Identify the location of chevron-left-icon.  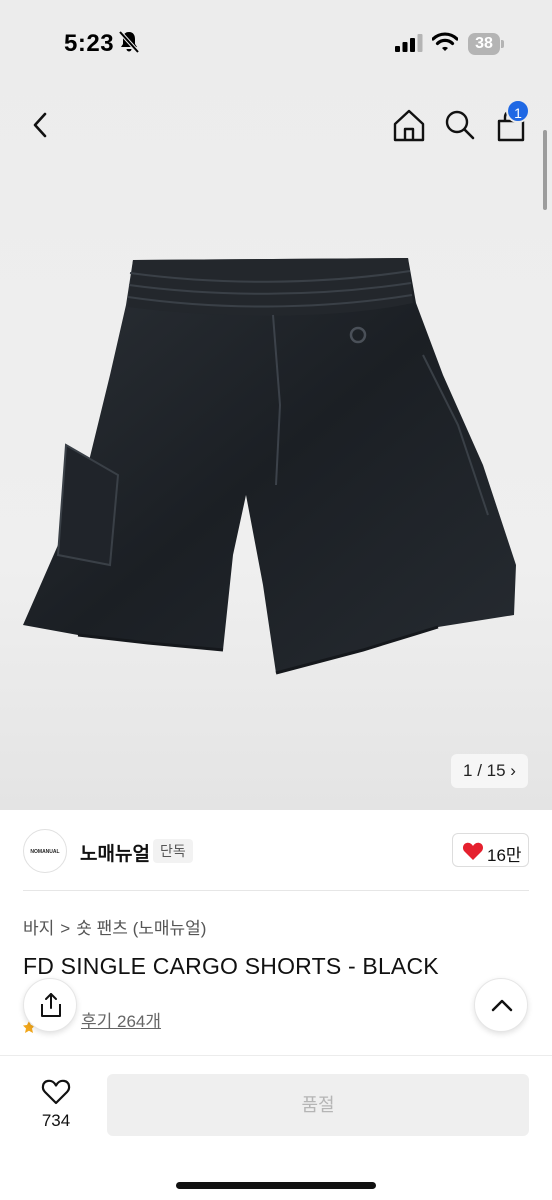
(40, 125).